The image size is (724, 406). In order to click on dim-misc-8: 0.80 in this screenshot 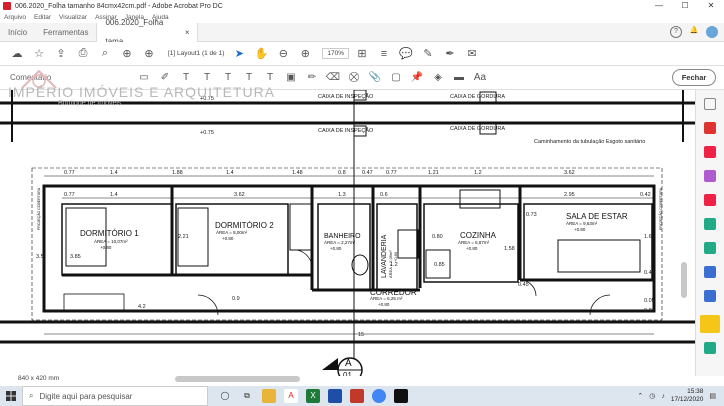, I will do `click(437, 237)`.